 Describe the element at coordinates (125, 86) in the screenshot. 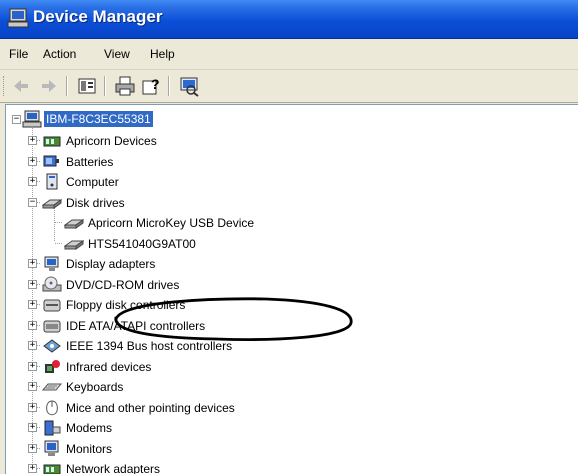

I see `print-icon` at that location.